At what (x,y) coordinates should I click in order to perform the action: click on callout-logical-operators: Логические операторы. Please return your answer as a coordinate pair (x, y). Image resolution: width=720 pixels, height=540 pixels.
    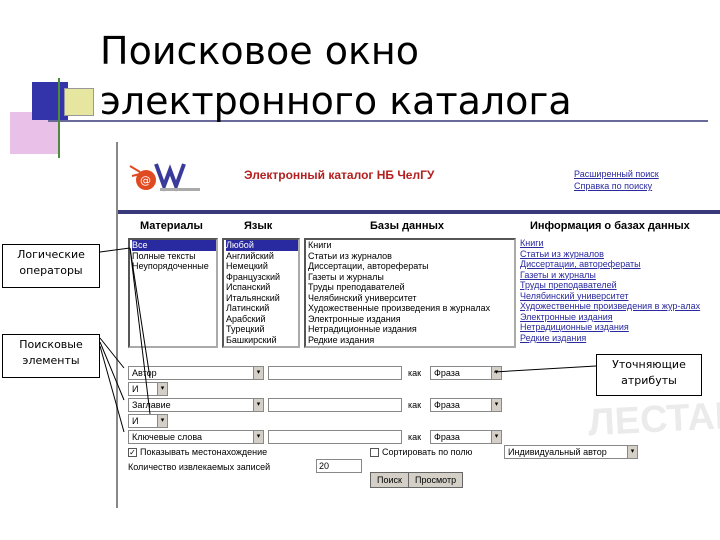
    Looking at the image, I should click on (51, 266).